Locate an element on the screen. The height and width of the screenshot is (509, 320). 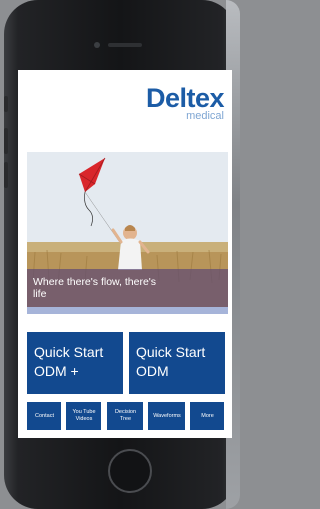
quick-start-odm-button: Quick Start ODM is located at coordinates (177, 363).